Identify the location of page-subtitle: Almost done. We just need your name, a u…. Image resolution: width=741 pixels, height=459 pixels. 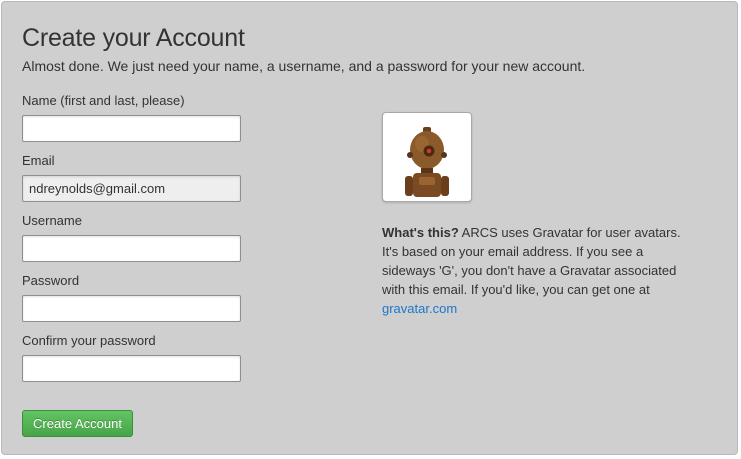
(304, 66).